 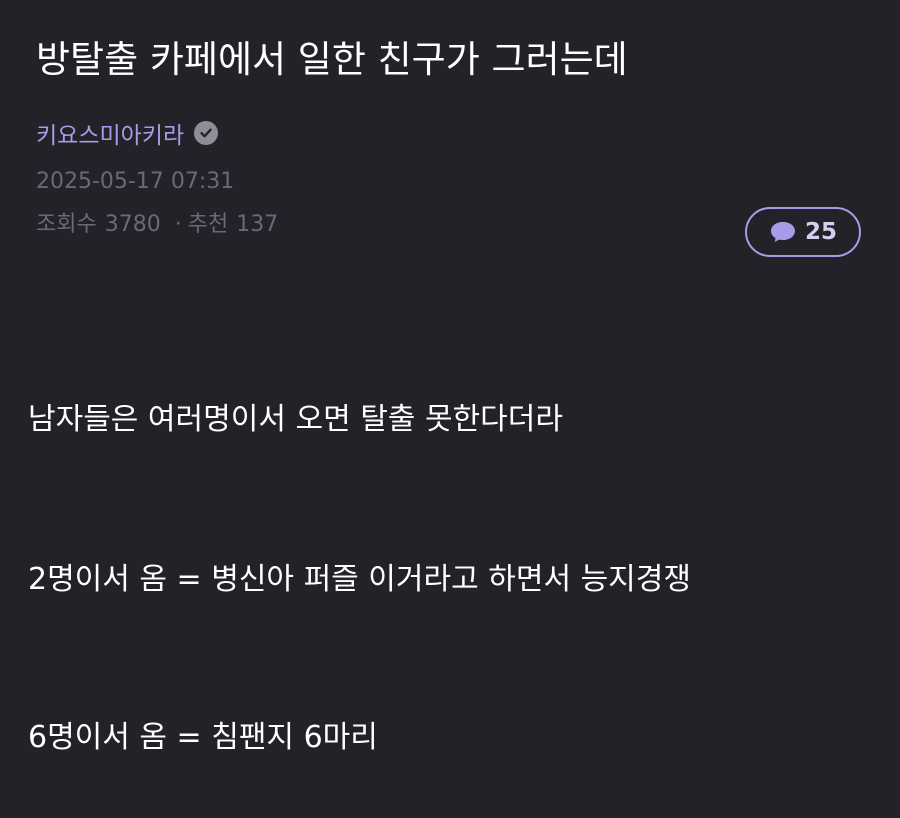 What do you see at coordinates (110, 133) in the screenshot?
I see `author-name: 키요스미아키라` at bounding box center [110, 133].